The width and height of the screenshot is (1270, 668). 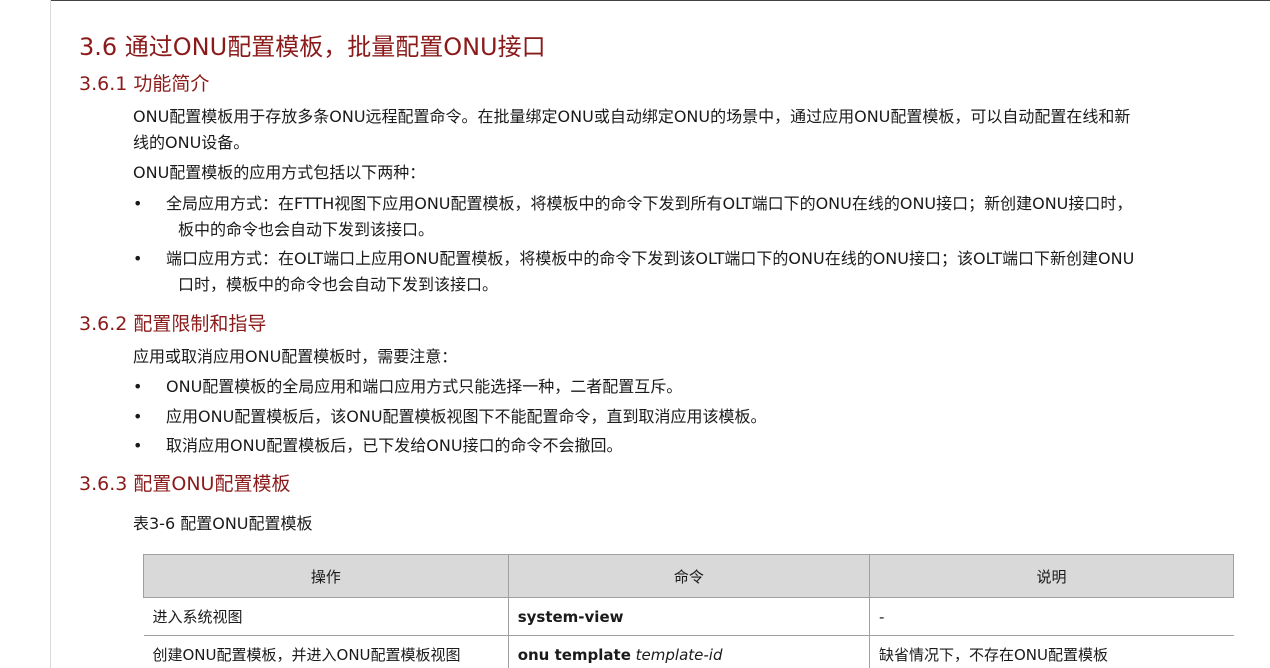 What do you see at coordinates (424, 386) in the screenshot?
I see `restriction-item: ONU配置模板的全局应用和端口应用方式只能选择一种，二者配置互斥。` at bounding box center [424, 386].